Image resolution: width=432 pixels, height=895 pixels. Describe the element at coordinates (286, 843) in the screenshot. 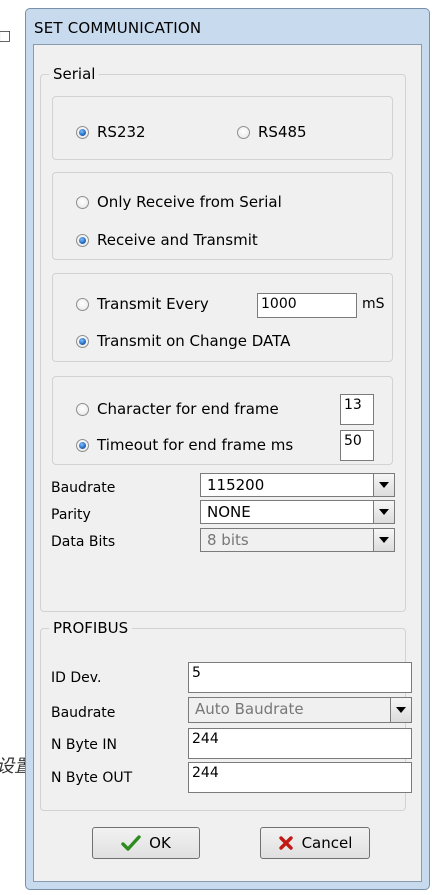

I see `close-icon` at that location.